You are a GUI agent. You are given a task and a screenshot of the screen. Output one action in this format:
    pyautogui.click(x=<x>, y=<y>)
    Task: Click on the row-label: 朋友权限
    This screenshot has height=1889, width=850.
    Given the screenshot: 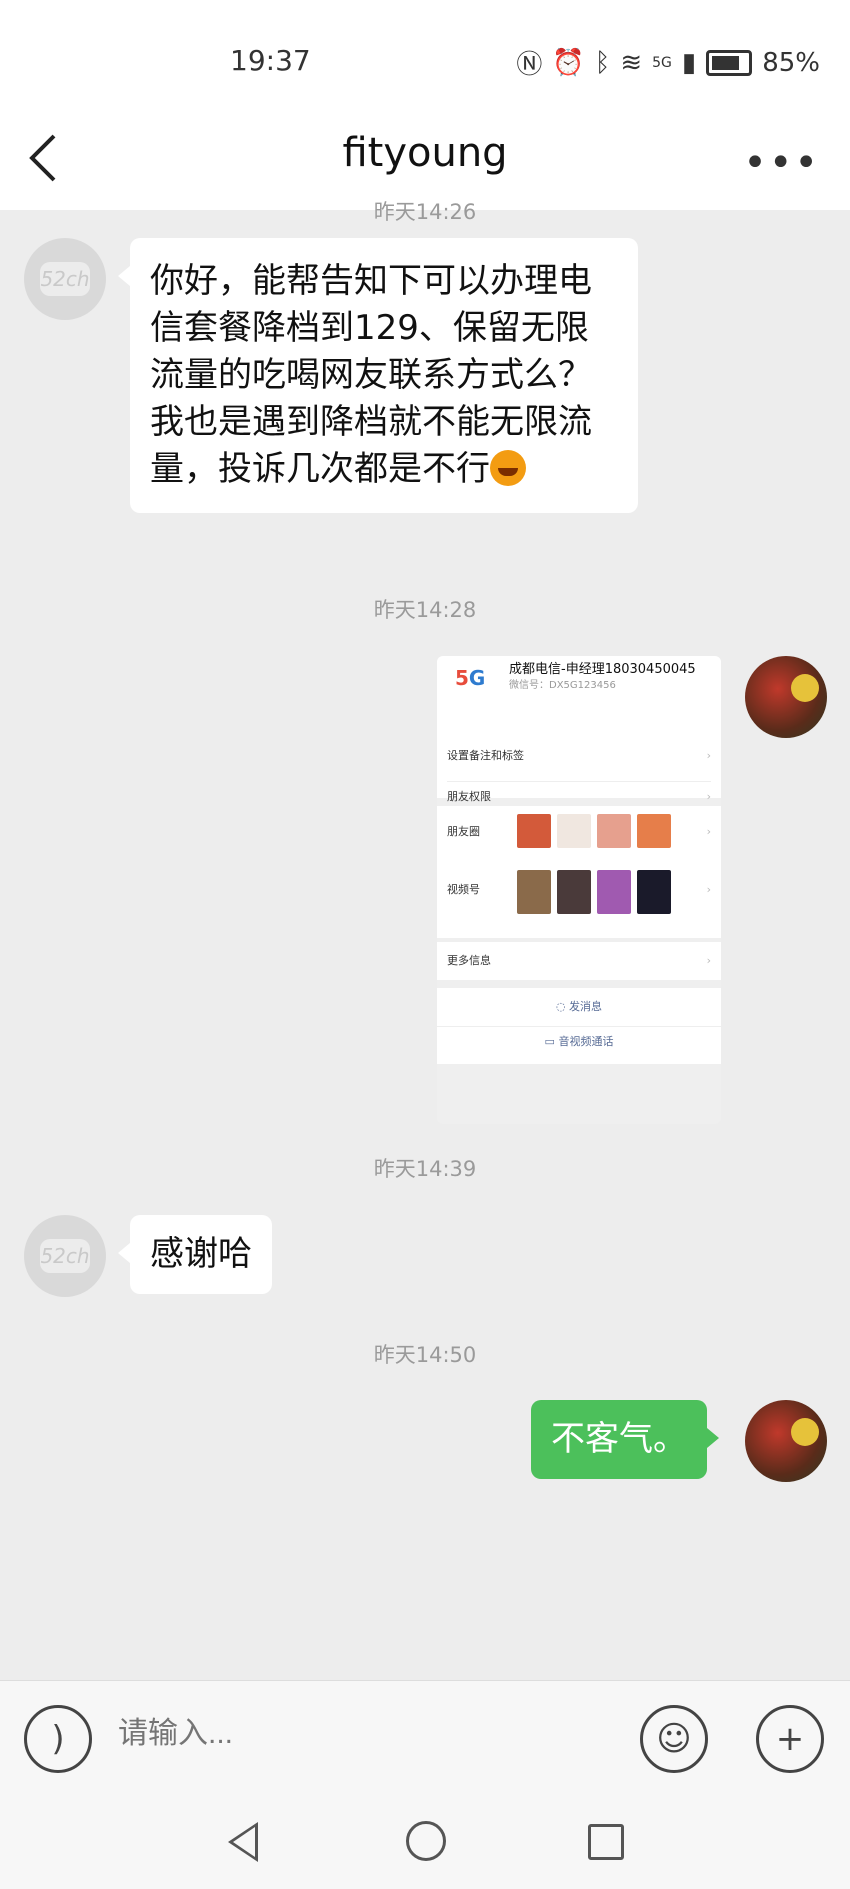 What is the action you would take?
    pyautogui.click(x=469, y=796)
    